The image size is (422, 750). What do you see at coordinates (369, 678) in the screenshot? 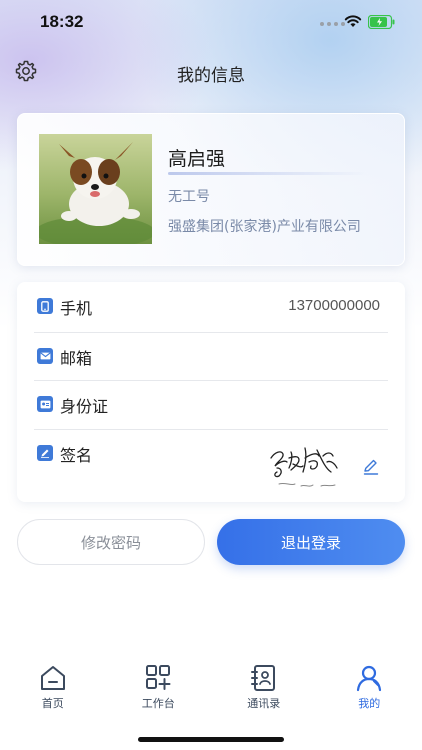
I see `user-icon` at bounding box center [369, 678].